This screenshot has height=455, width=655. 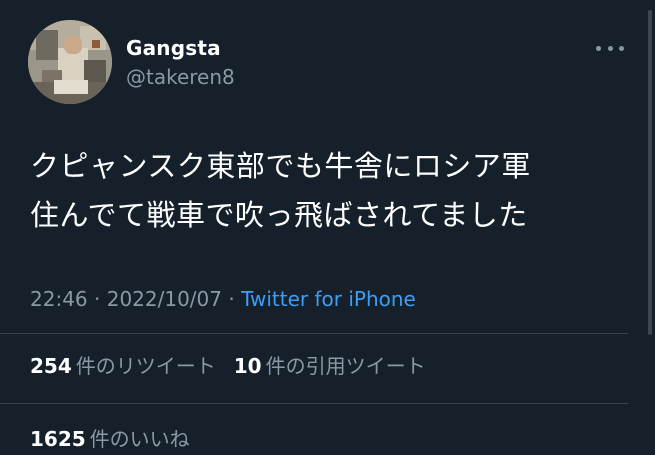 What do you see at coordinates (280, 166) in the screenshot?
I see `tweet-text-line: クピャンスク東部でも牛舎にロシア軍` at bounding box center [280, 166].